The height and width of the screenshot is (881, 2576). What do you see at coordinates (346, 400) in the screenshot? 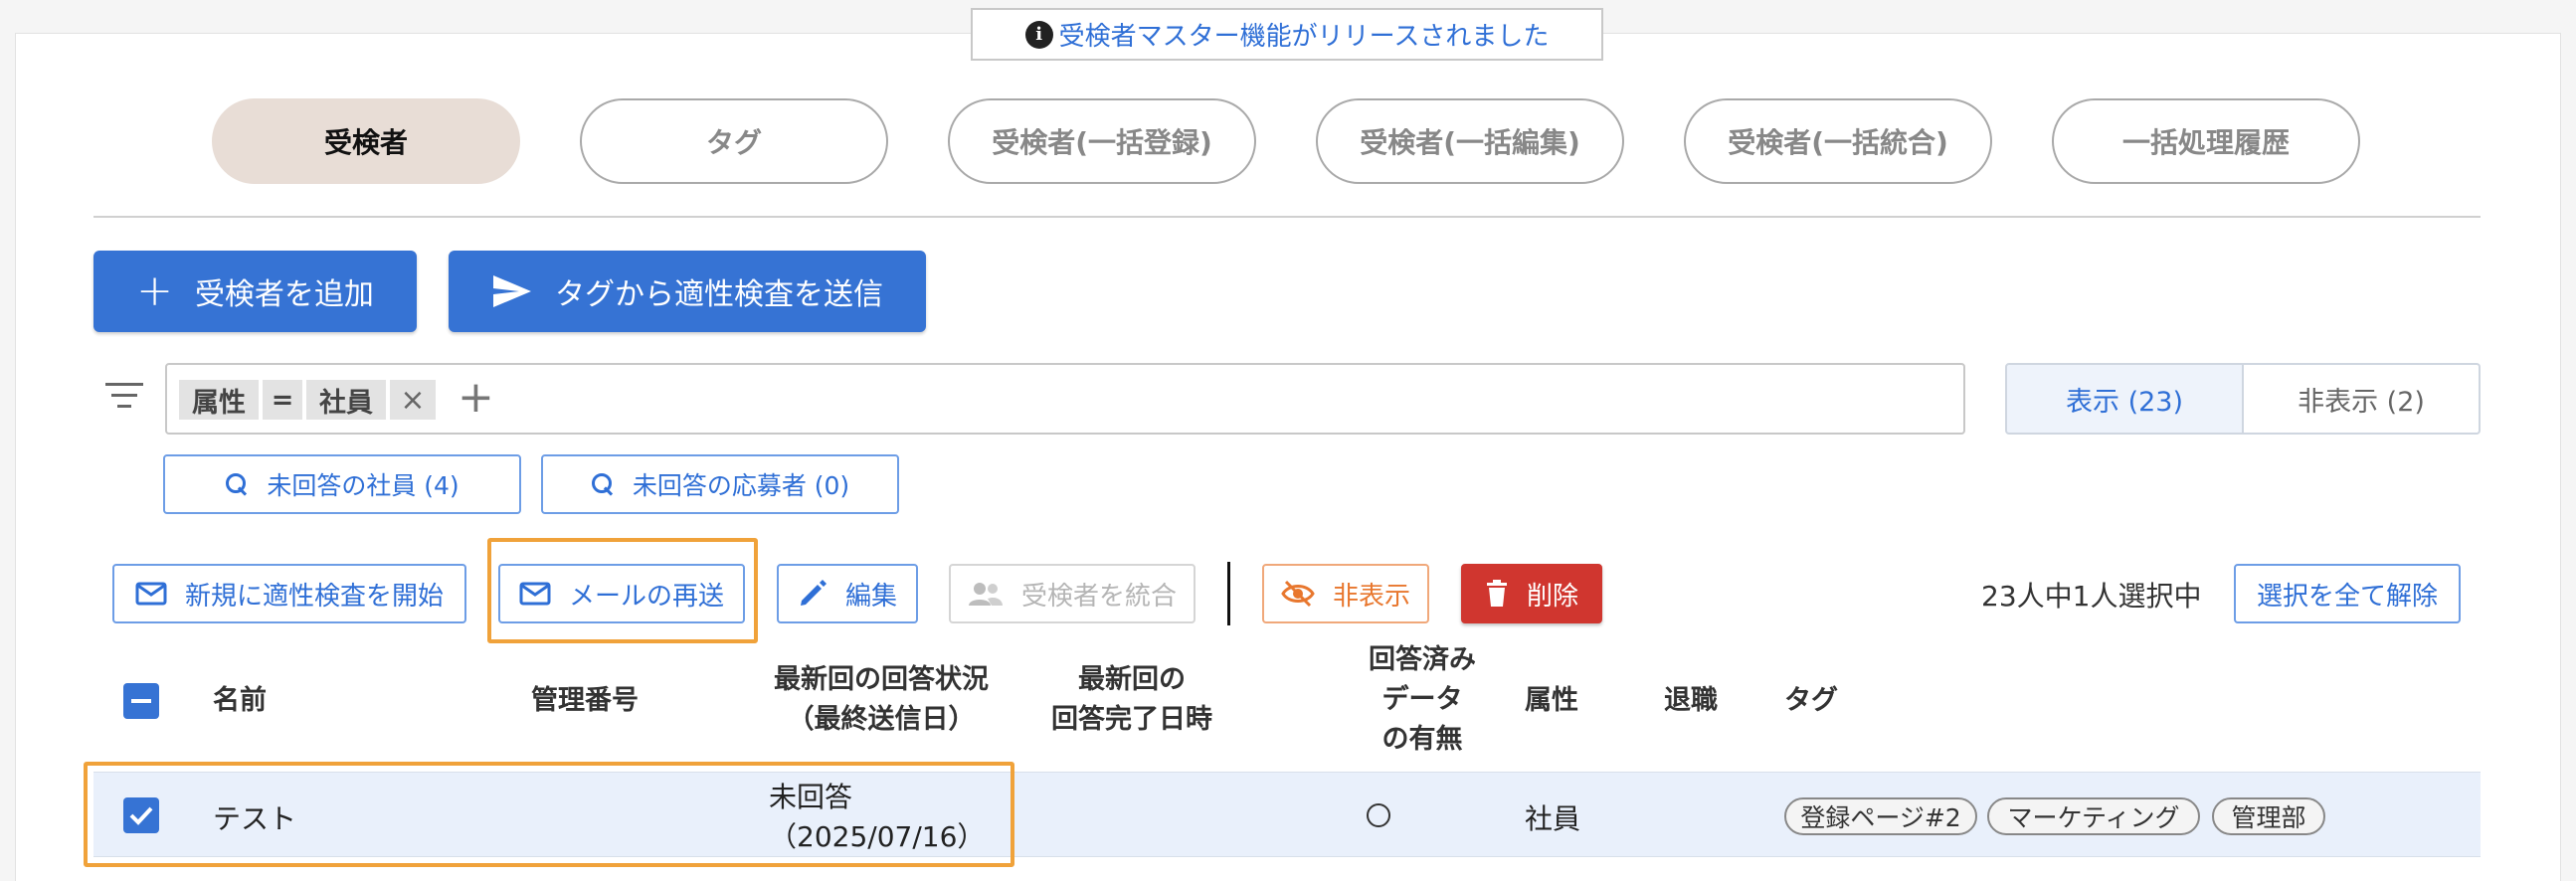
I see `filter-chip-value: 社員` at bounding box center [346, 400].